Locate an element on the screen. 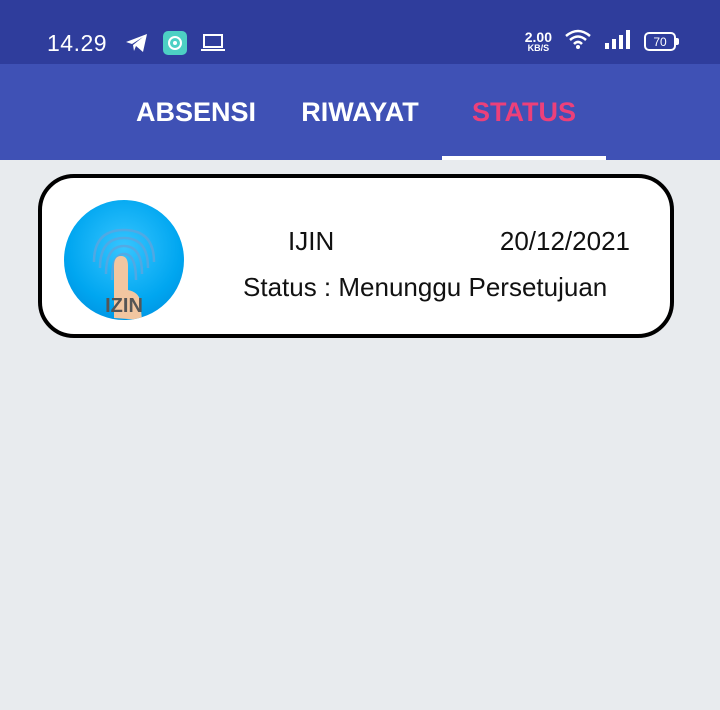 The width and height of the screenshot is (720, 710). avatar-label: IZIN is located at coordinates (124, 306).